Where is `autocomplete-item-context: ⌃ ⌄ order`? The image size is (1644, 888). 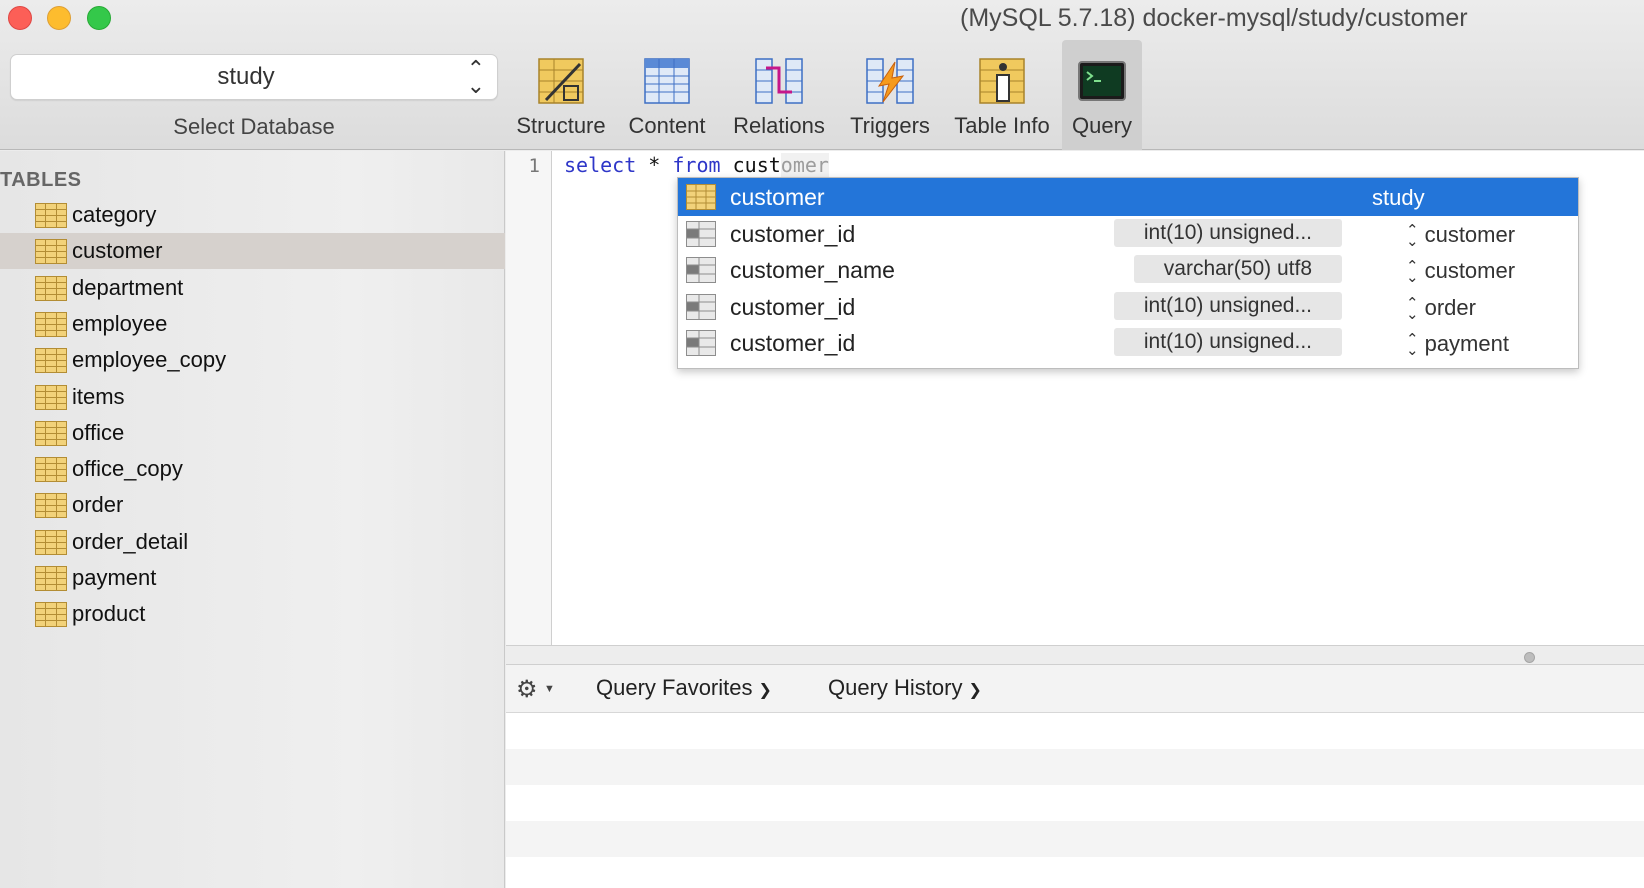
autocomplete-item-context: ⌃ ⌄ order is located at coordinates (1441, 308).